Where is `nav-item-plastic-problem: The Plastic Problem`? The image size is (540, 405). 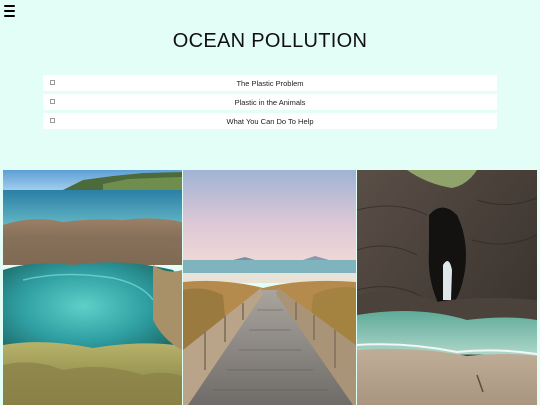
nav-item-plastic-problem: The Plastic Problem is located at coordinates (270, 83).